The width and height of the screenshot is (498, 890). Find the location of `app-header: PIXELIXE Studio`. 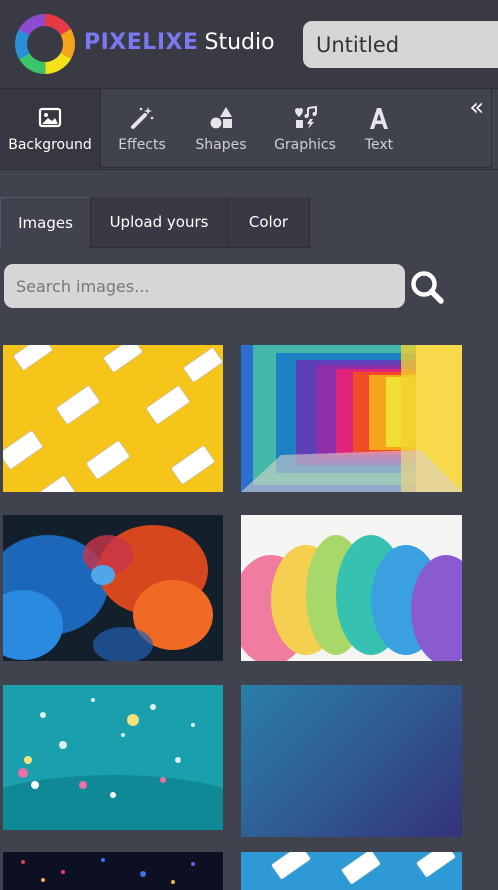

app-header: PIXELIXE Studio is located at coordinates (249, 44).